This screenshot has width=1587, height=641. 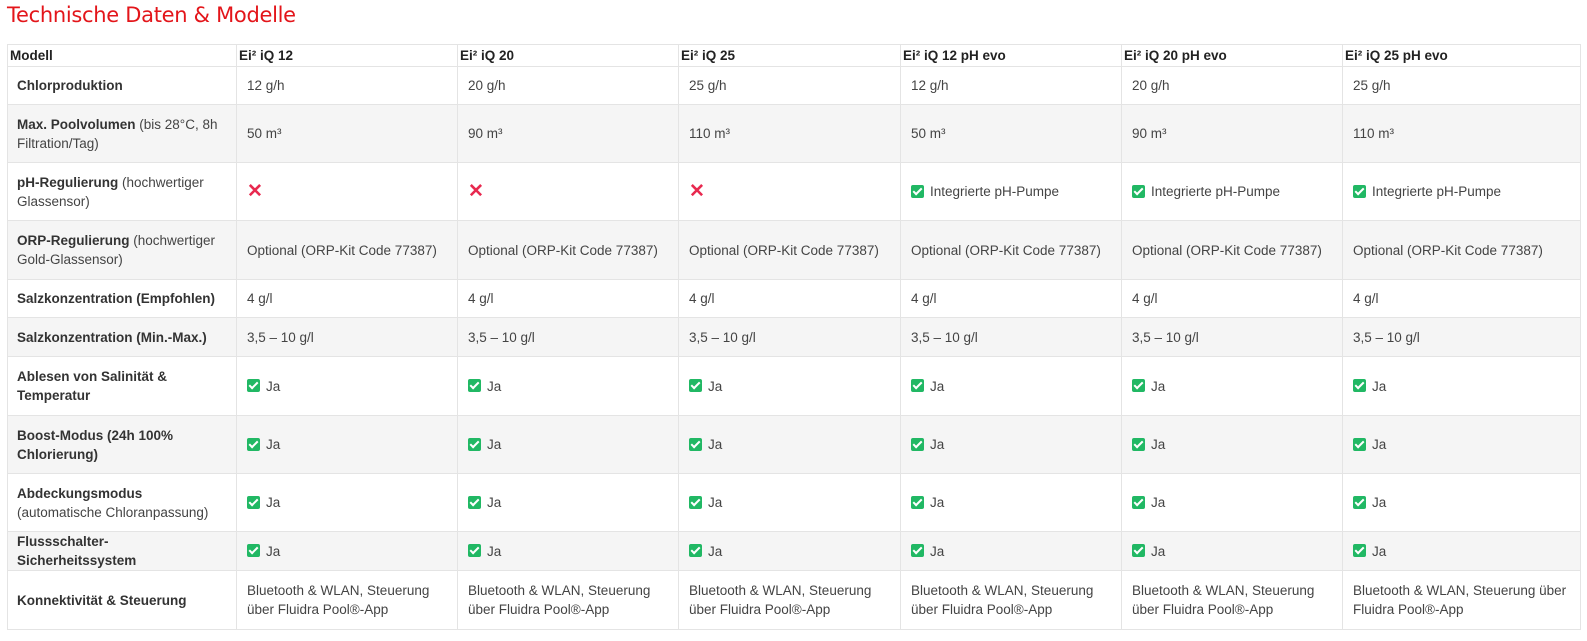 I want to click on row-label: pH-Regulierung (hochwertiger Glassensor), so click(x=122, y=191).